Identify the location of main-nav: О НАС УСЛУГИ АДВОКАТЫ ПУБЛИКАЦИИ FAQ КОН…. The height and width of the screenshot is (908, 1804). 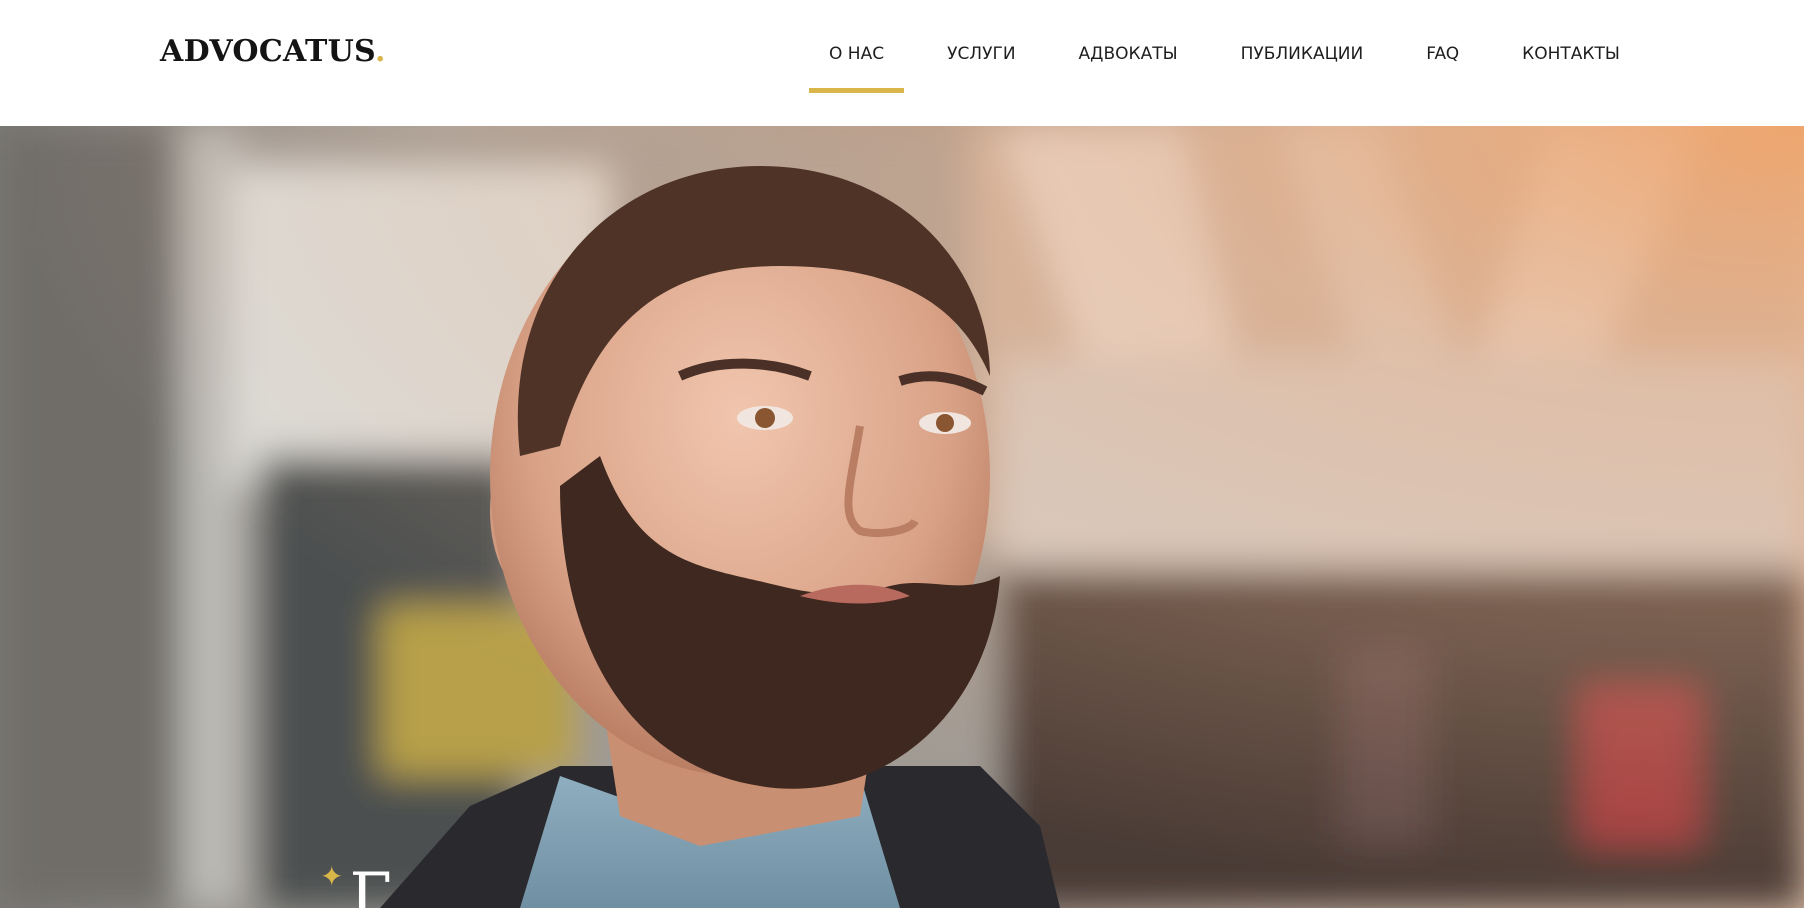
(1224, 63).